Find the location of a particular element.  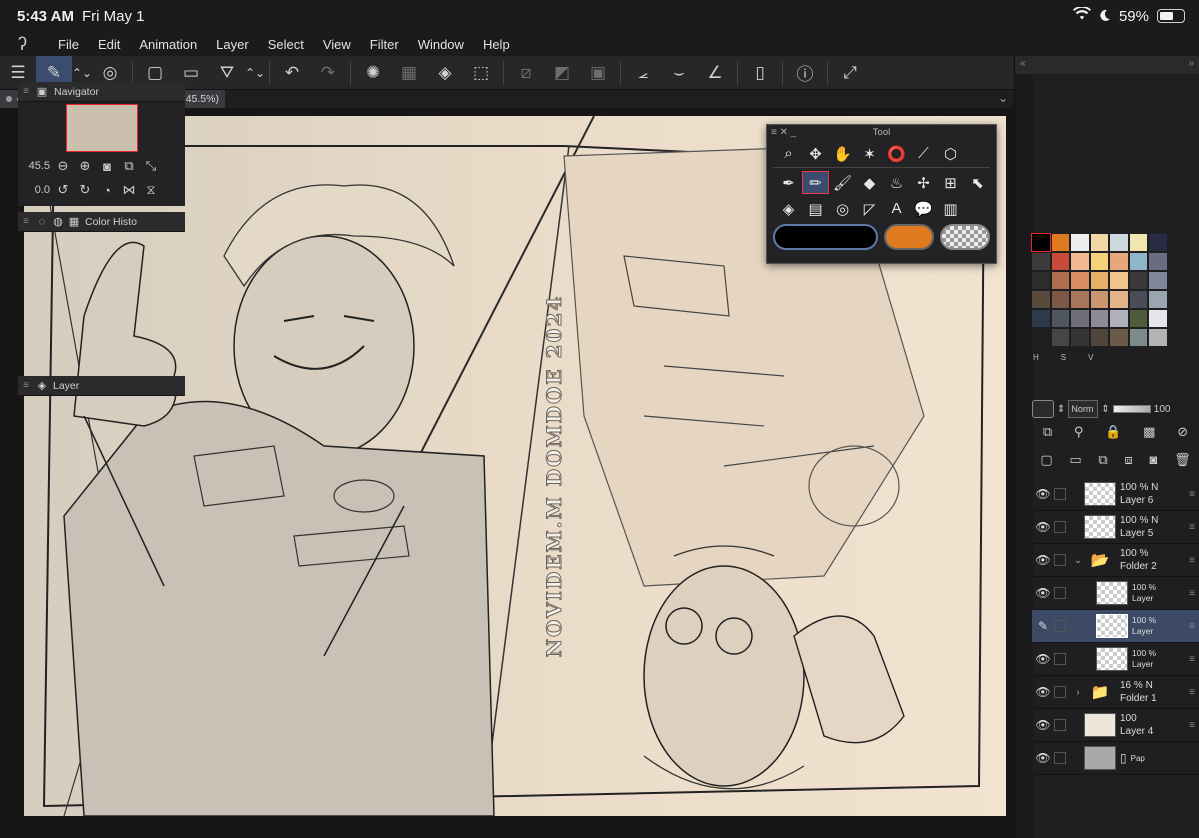

auto-select-tool-icon: ✶ is located at coordinates (869, 153).